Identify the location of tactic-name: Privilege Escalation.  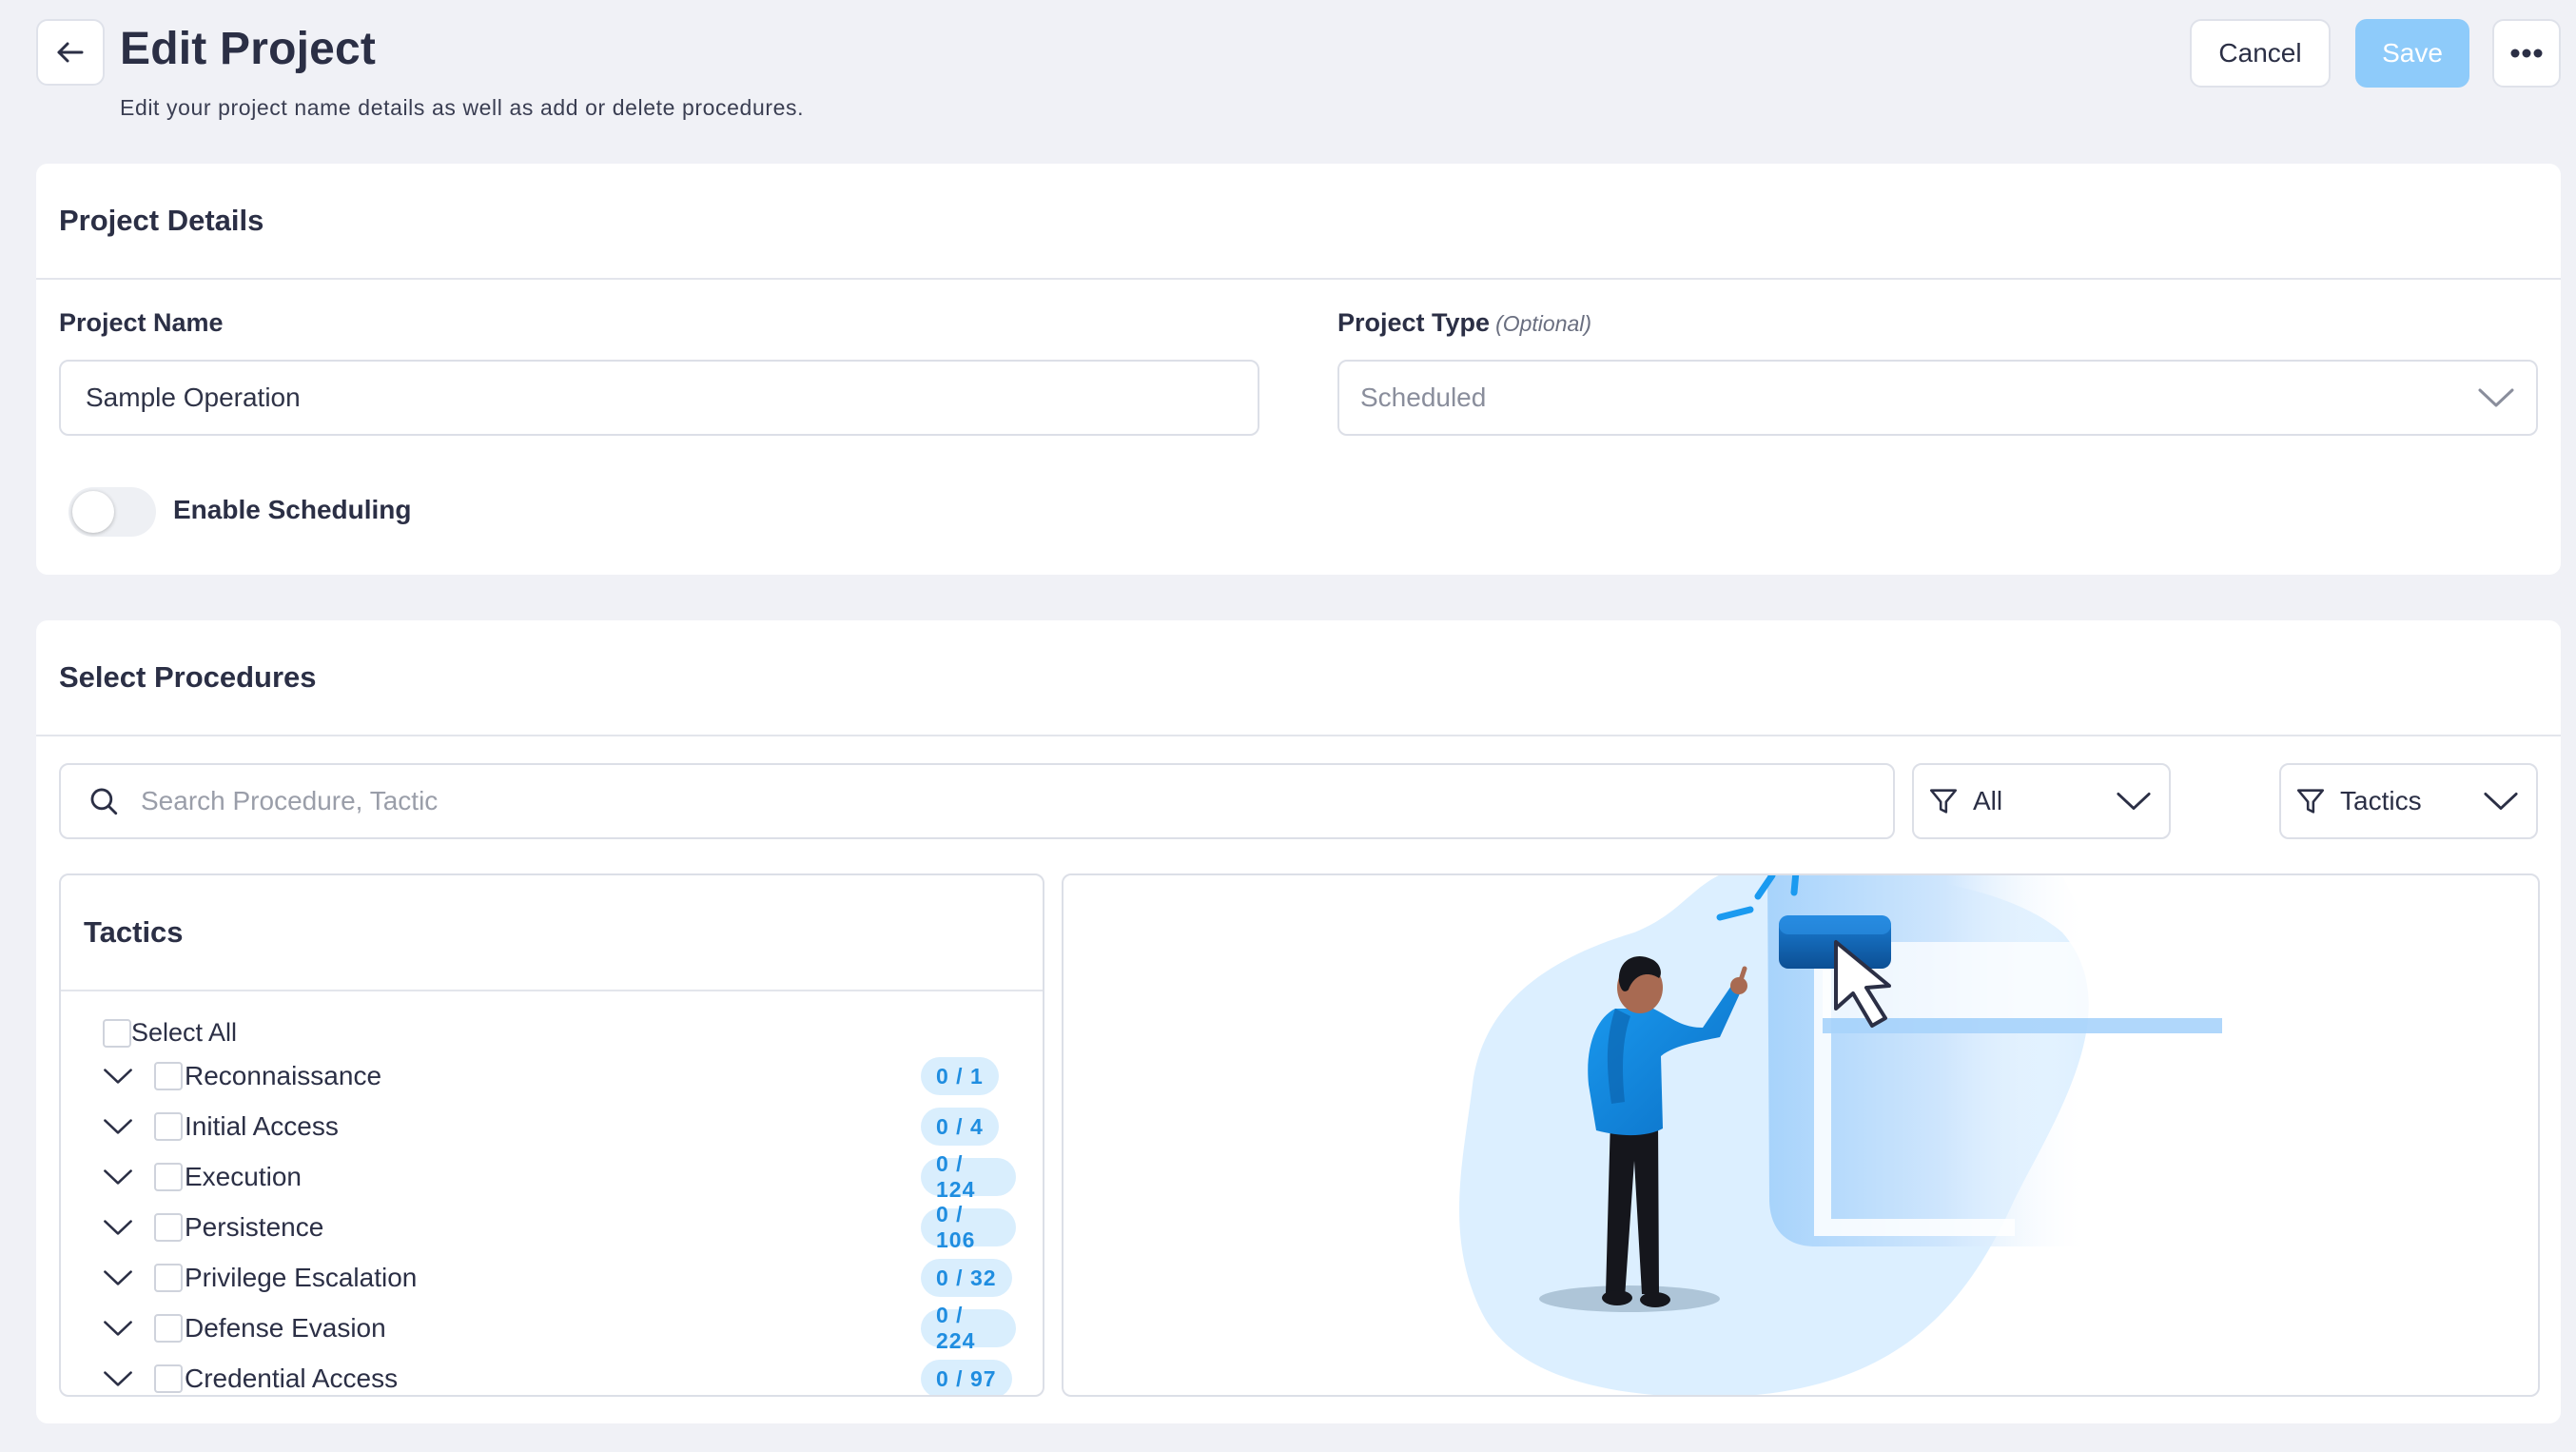
(302, 1277).